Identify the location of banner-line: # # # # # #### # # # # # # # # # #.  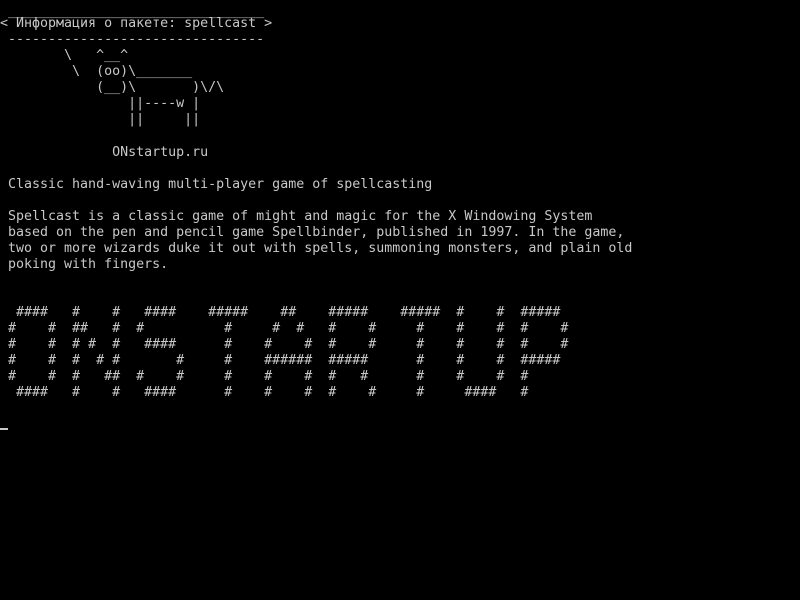
(284, 344).